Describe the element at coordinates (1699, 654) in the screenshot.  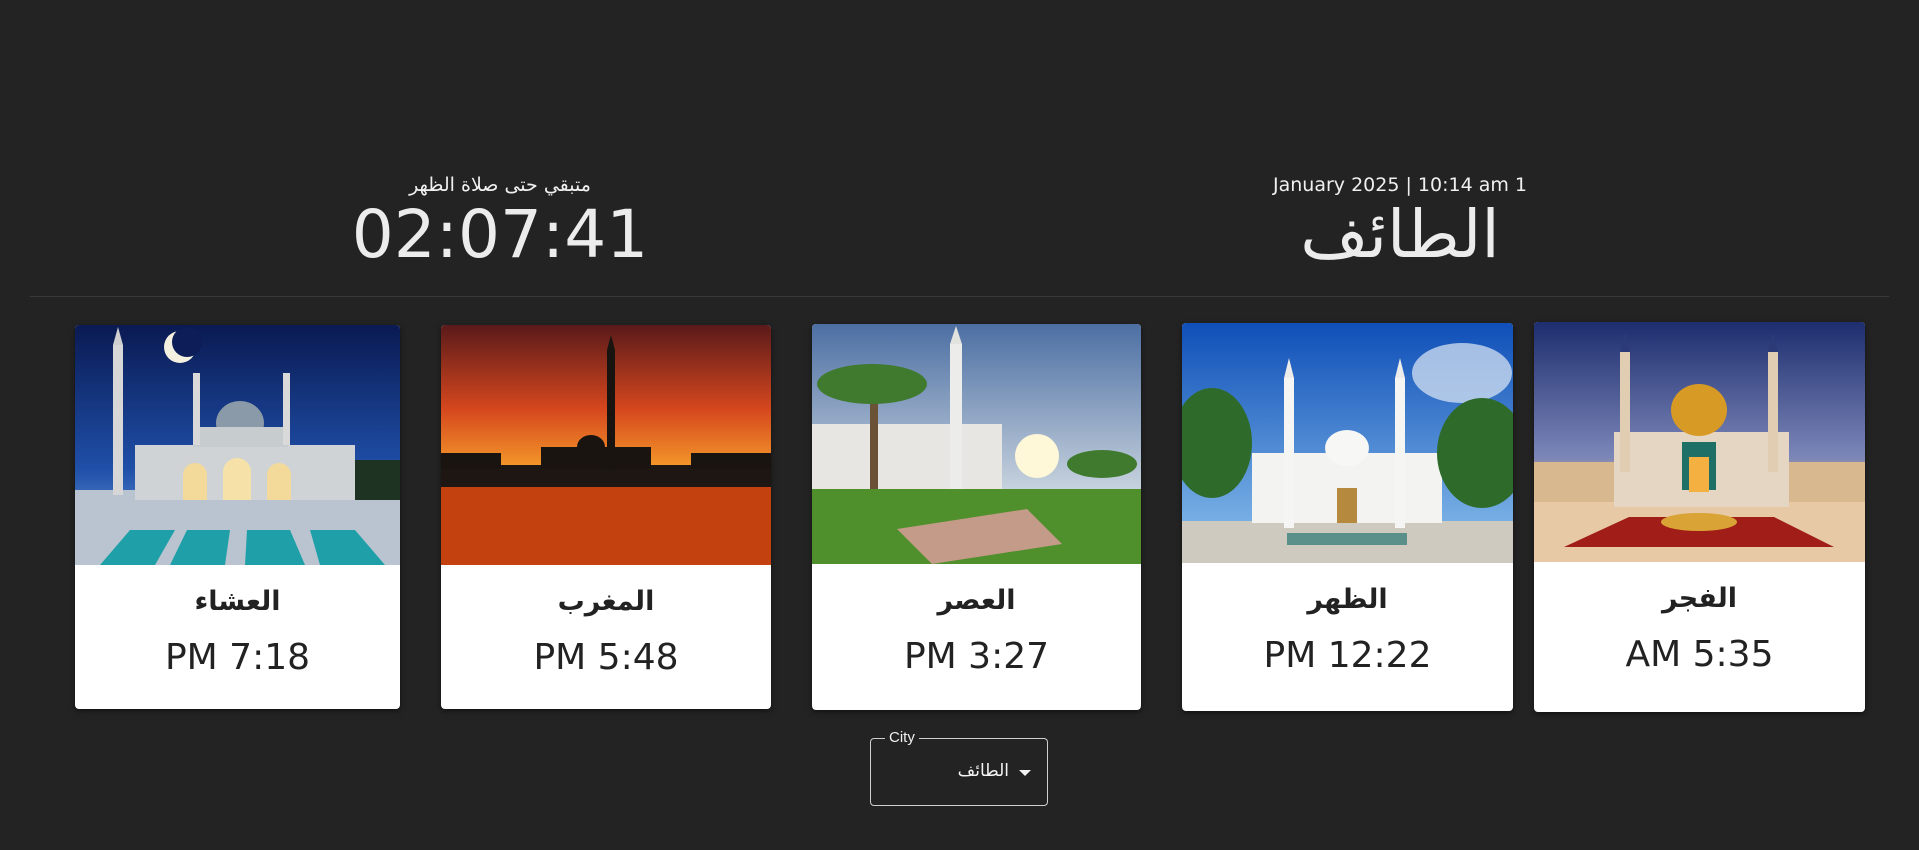
I see `prayer-time: AM 5:35` at that location.